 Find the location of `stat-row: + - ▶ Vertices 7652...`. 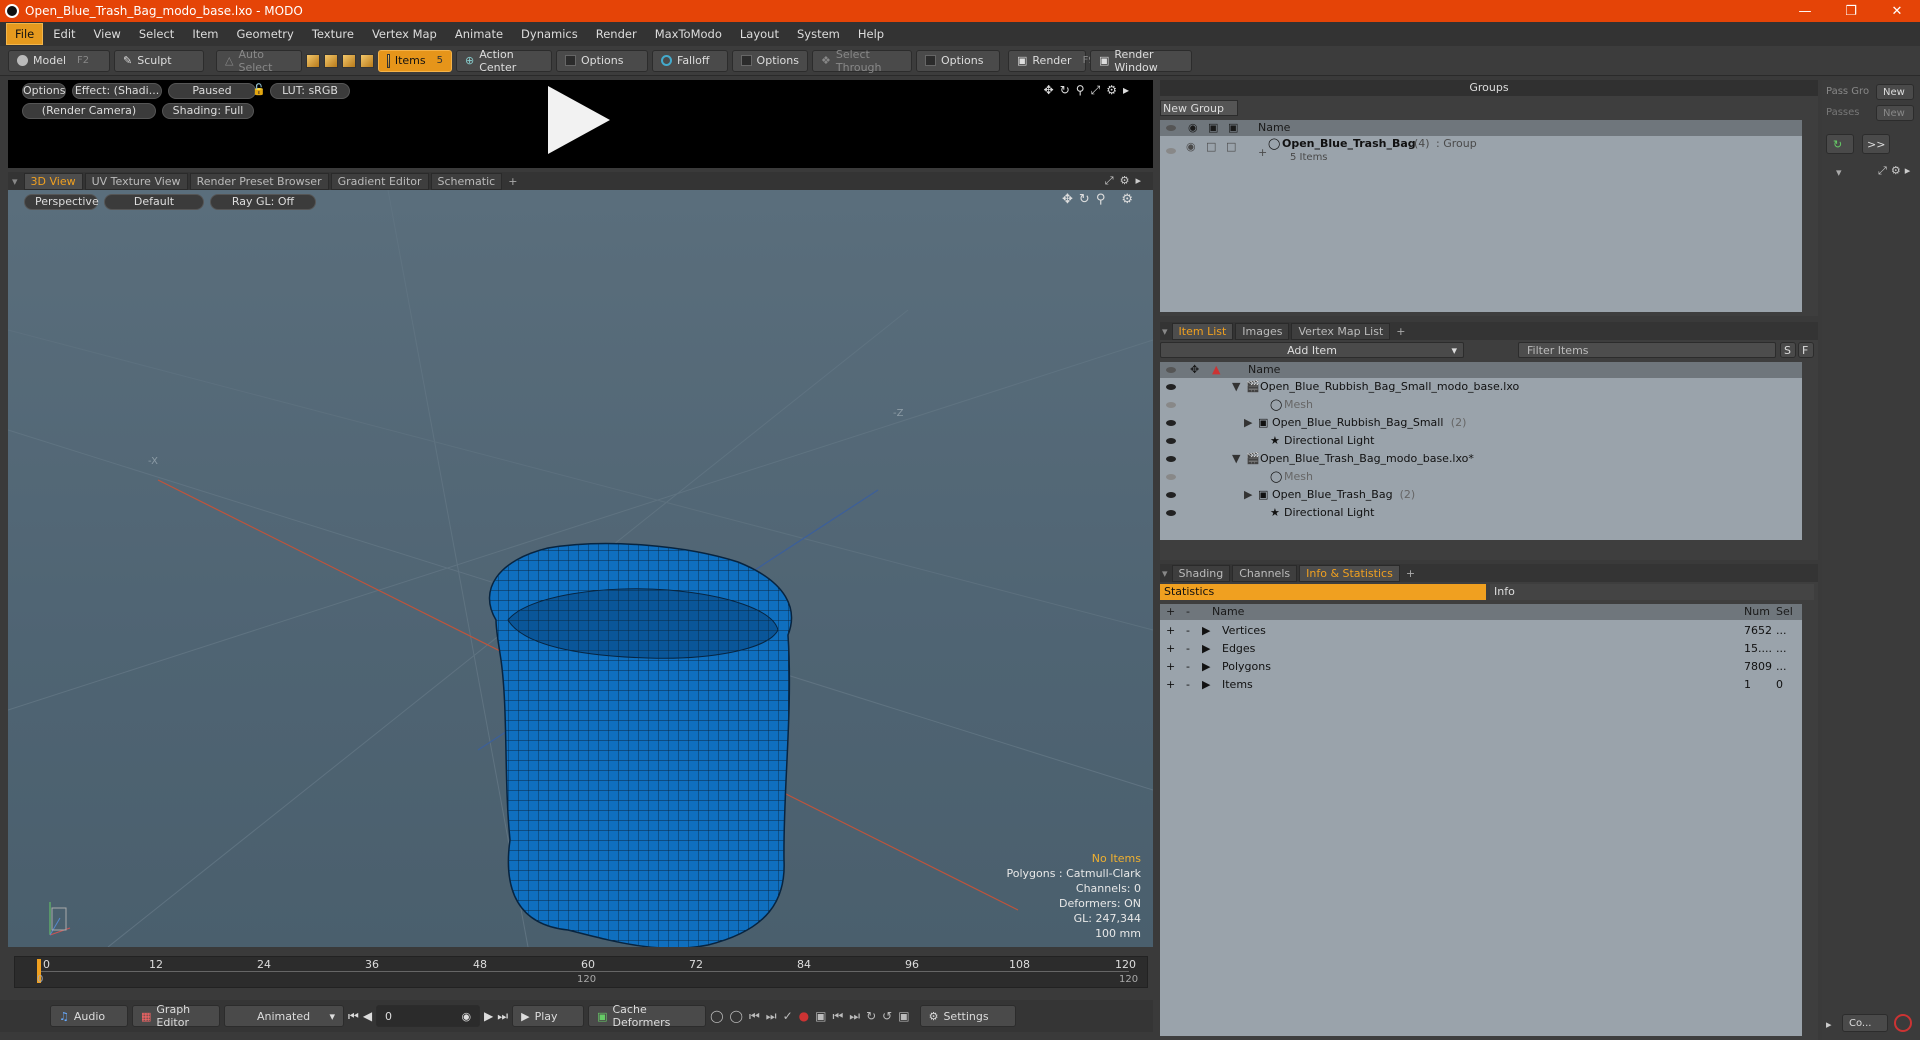

stat-row: + - ▶ Vertices 7652... is located at coordinates (1481, 631).